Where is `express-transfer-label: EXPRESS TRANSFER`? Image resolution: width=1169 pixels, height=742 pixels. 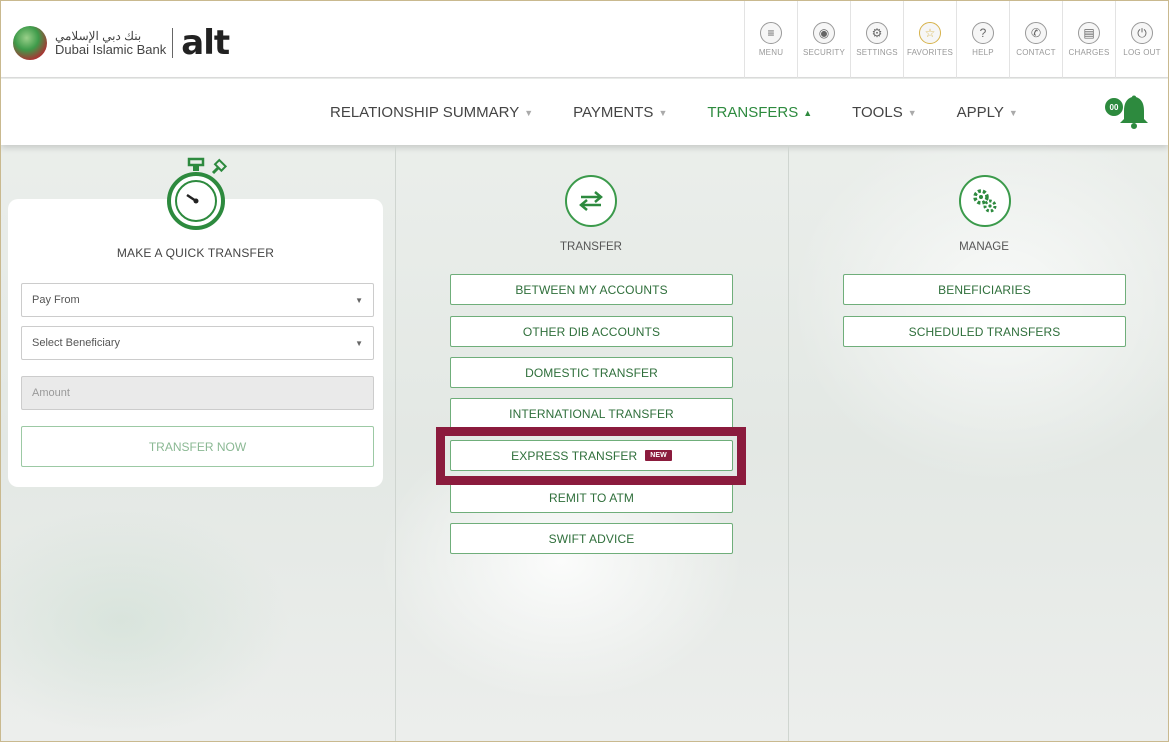
express-transfer-label: EXPRESS TRANSFER is located at coordinates (574, 455).